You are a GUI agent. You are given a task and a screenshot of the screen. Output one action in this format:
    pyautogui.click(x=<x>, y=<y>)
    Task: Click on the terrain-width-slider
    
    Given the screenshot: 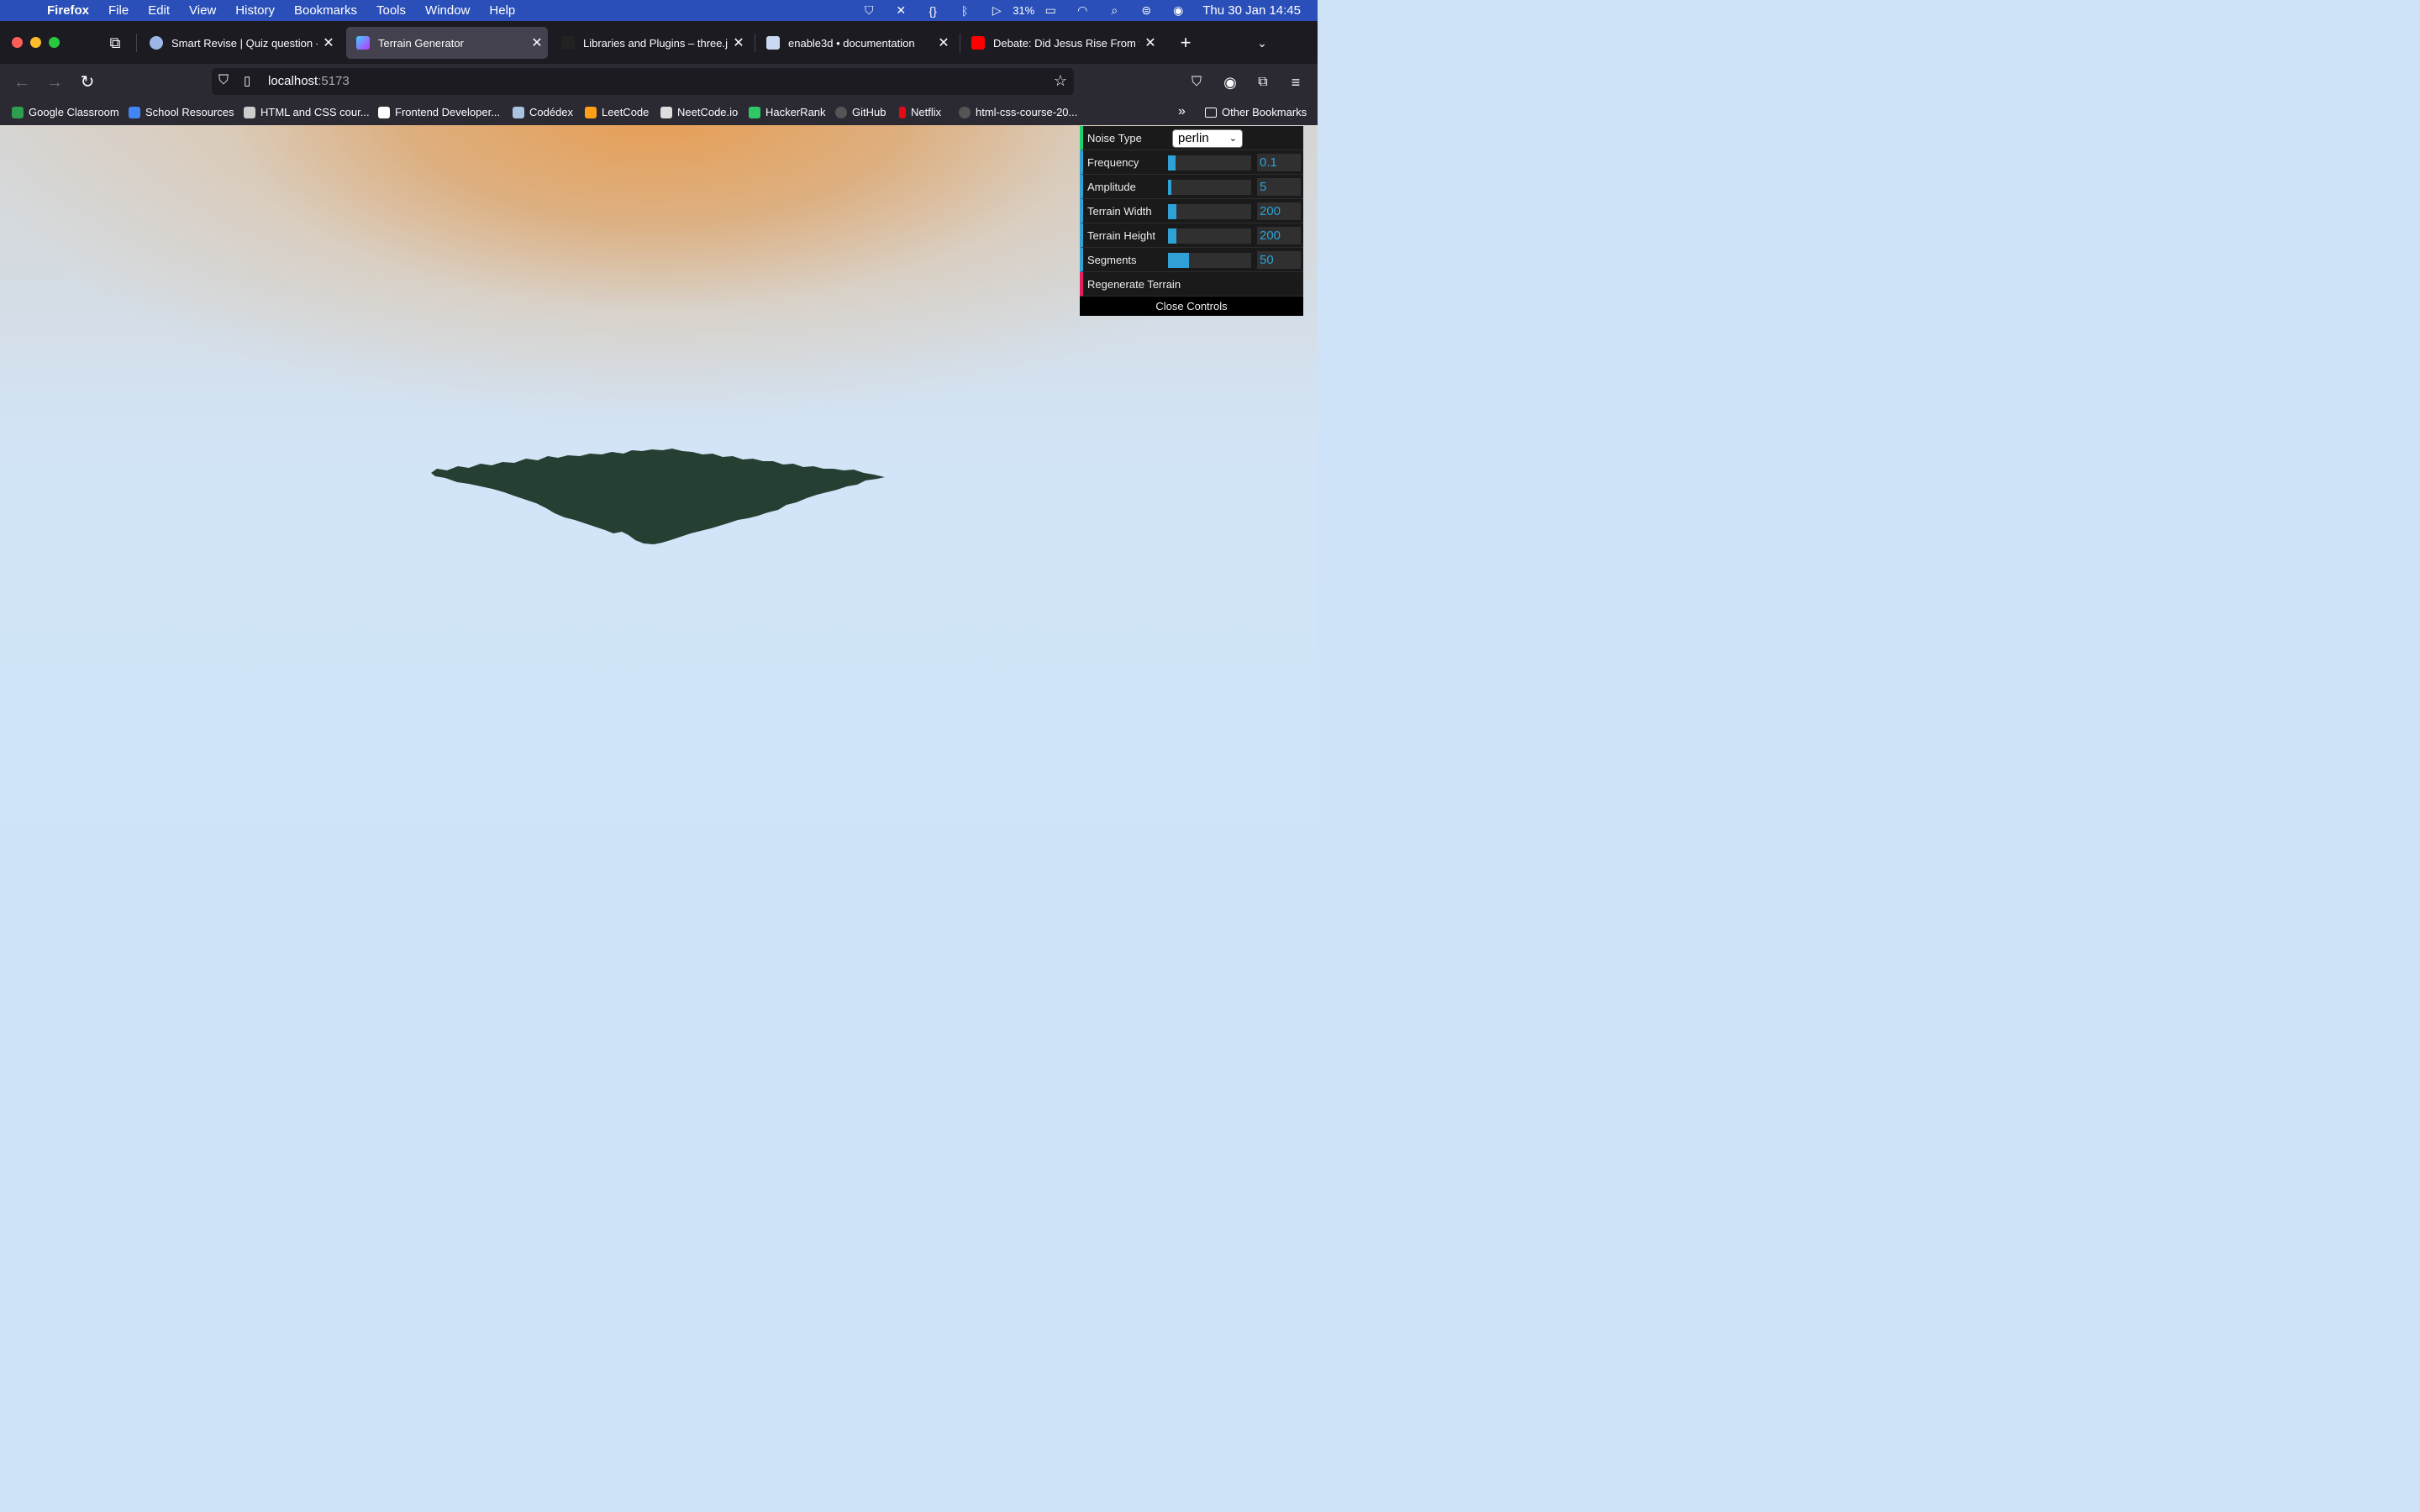 What is the action you would take?
    pyautogui.click(x=1209, y=211)
    